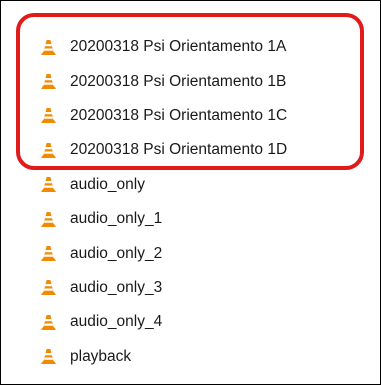 The image size is (381, 385). Describe the element at coordinates (179, 150) in the screenshot. I see `file-name: 20200318 Psi Orientamento 1D` at that location.